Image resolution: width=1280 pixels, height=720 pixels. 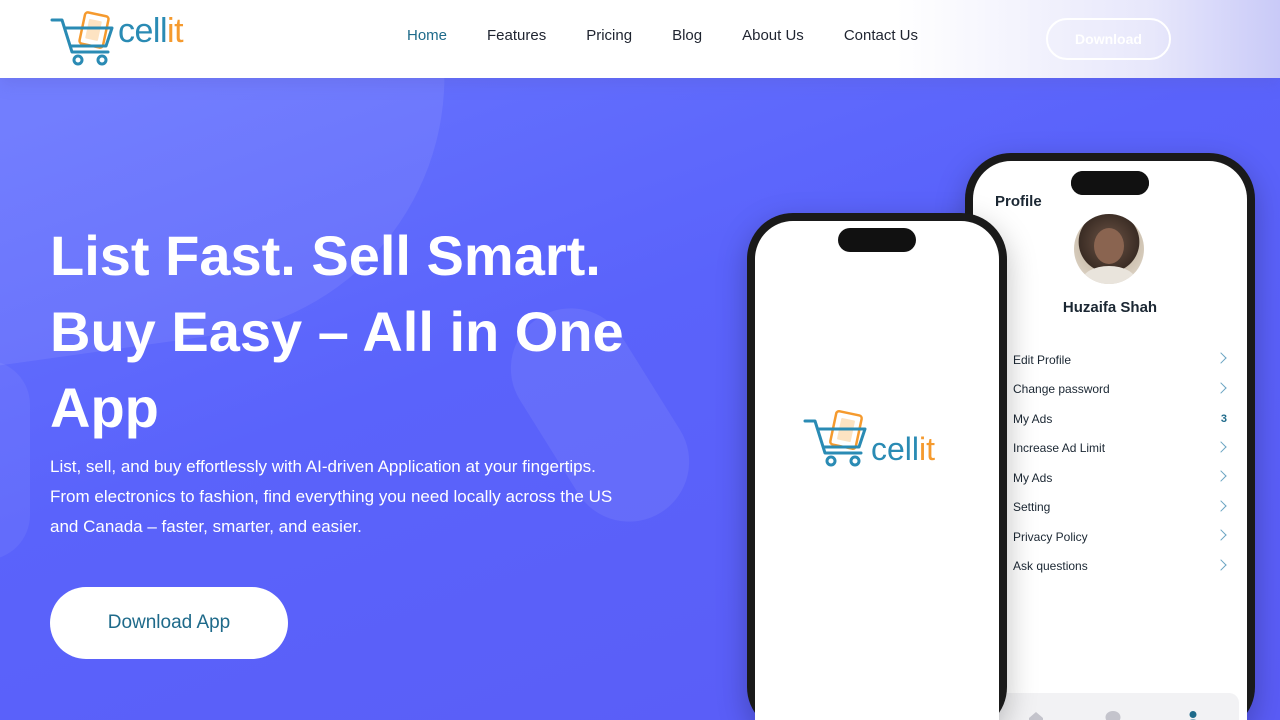 I want to click on profile-icon, so click(x=1193, y=714).